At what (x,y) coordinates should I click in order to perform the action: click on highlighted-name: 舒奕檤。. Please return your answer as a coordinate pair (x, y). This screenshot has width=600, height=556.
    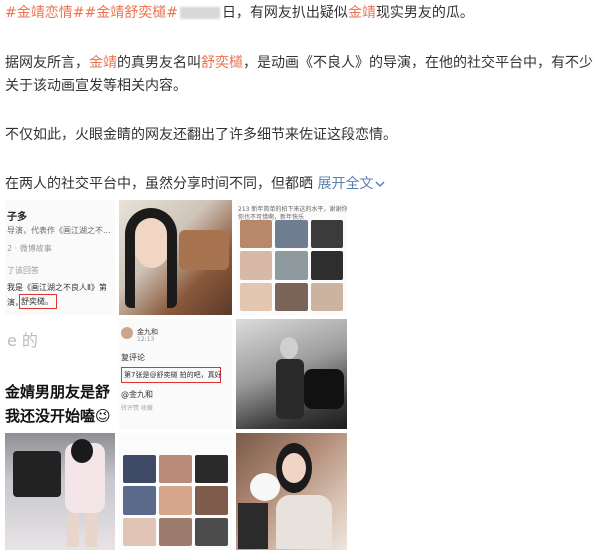
    Looking at the image, I should click on (37, 301).